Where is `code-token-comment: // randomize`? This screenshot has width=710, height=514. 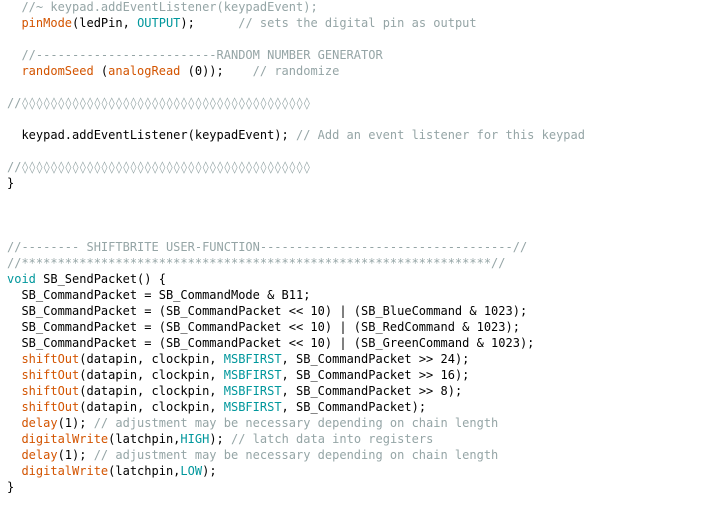 code-token-comment: // randomize is located at coordinates (296, 71).